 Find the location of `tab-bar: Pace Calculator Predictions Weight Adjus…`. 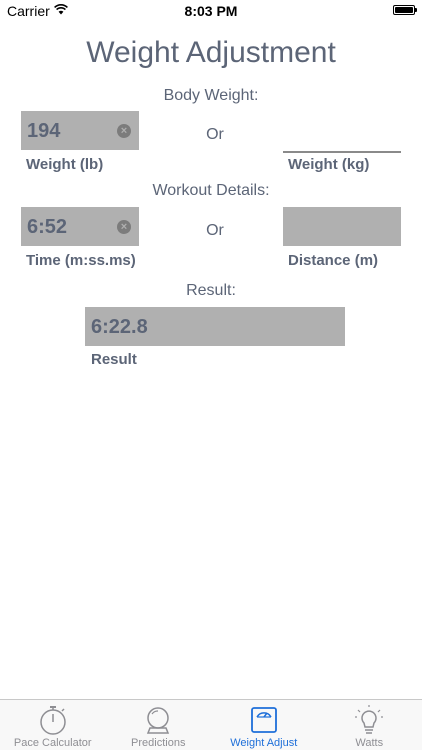

tab-bar: Pace Calculator Predictions Weight Adjus… is located at coordinates (211, 724).